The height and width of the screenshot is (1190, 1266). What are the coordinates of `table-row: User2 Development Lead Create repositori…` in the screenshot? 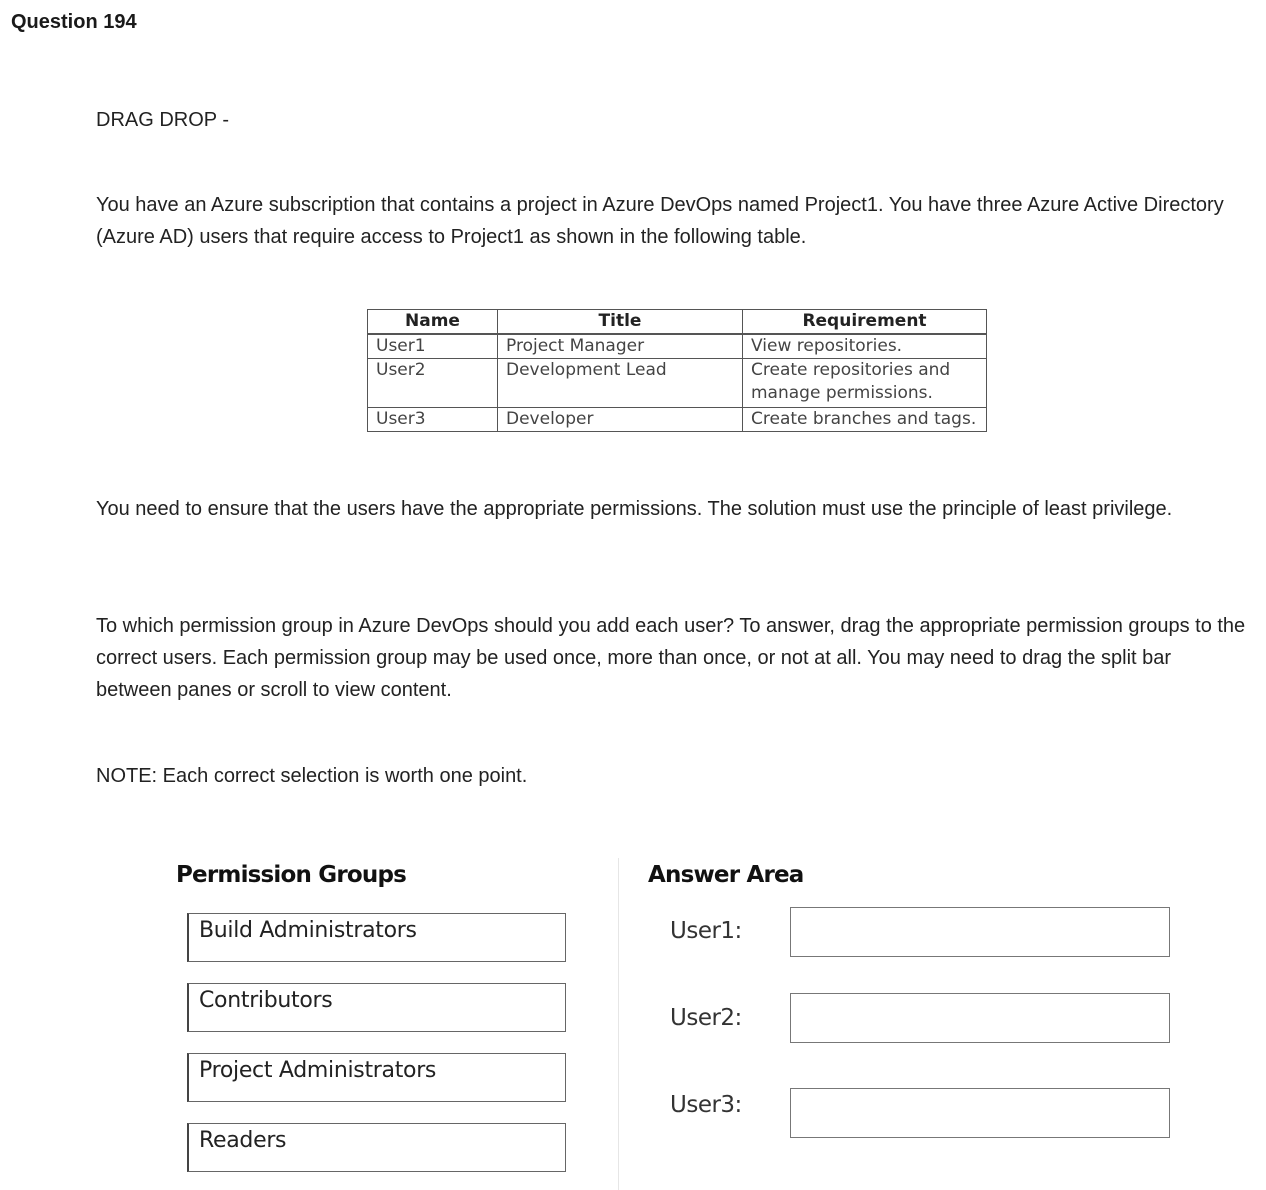 It's located at (677, 383).